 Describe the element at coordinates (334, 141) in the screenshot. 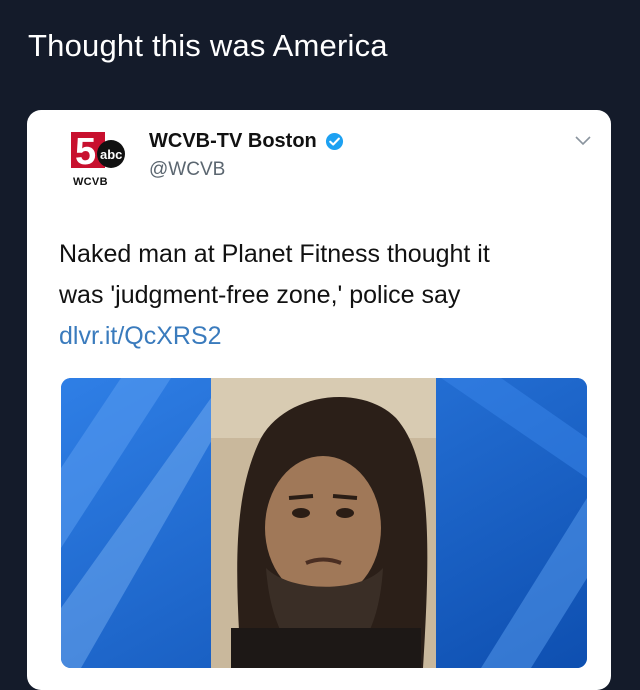

I see `verified-badge-icon` at that location.